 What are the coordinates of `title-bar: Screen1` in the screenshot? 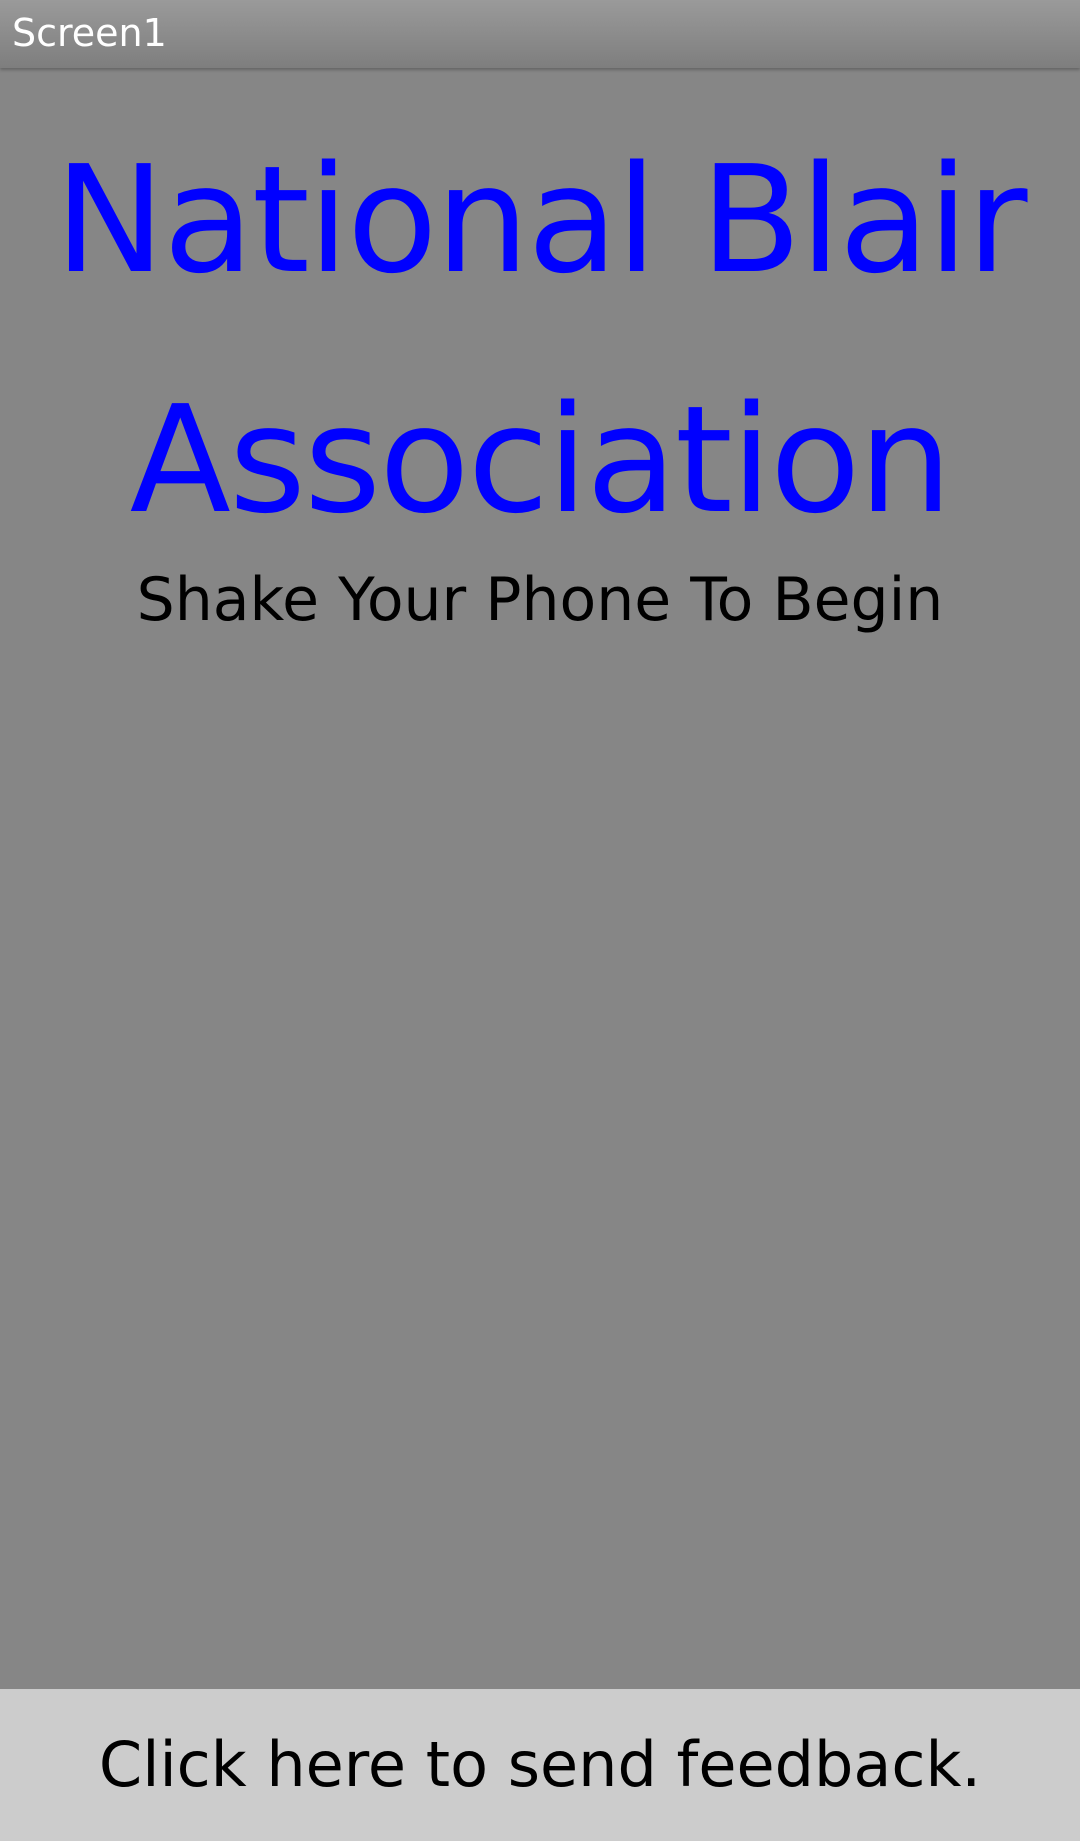 It's located at (540, 34).